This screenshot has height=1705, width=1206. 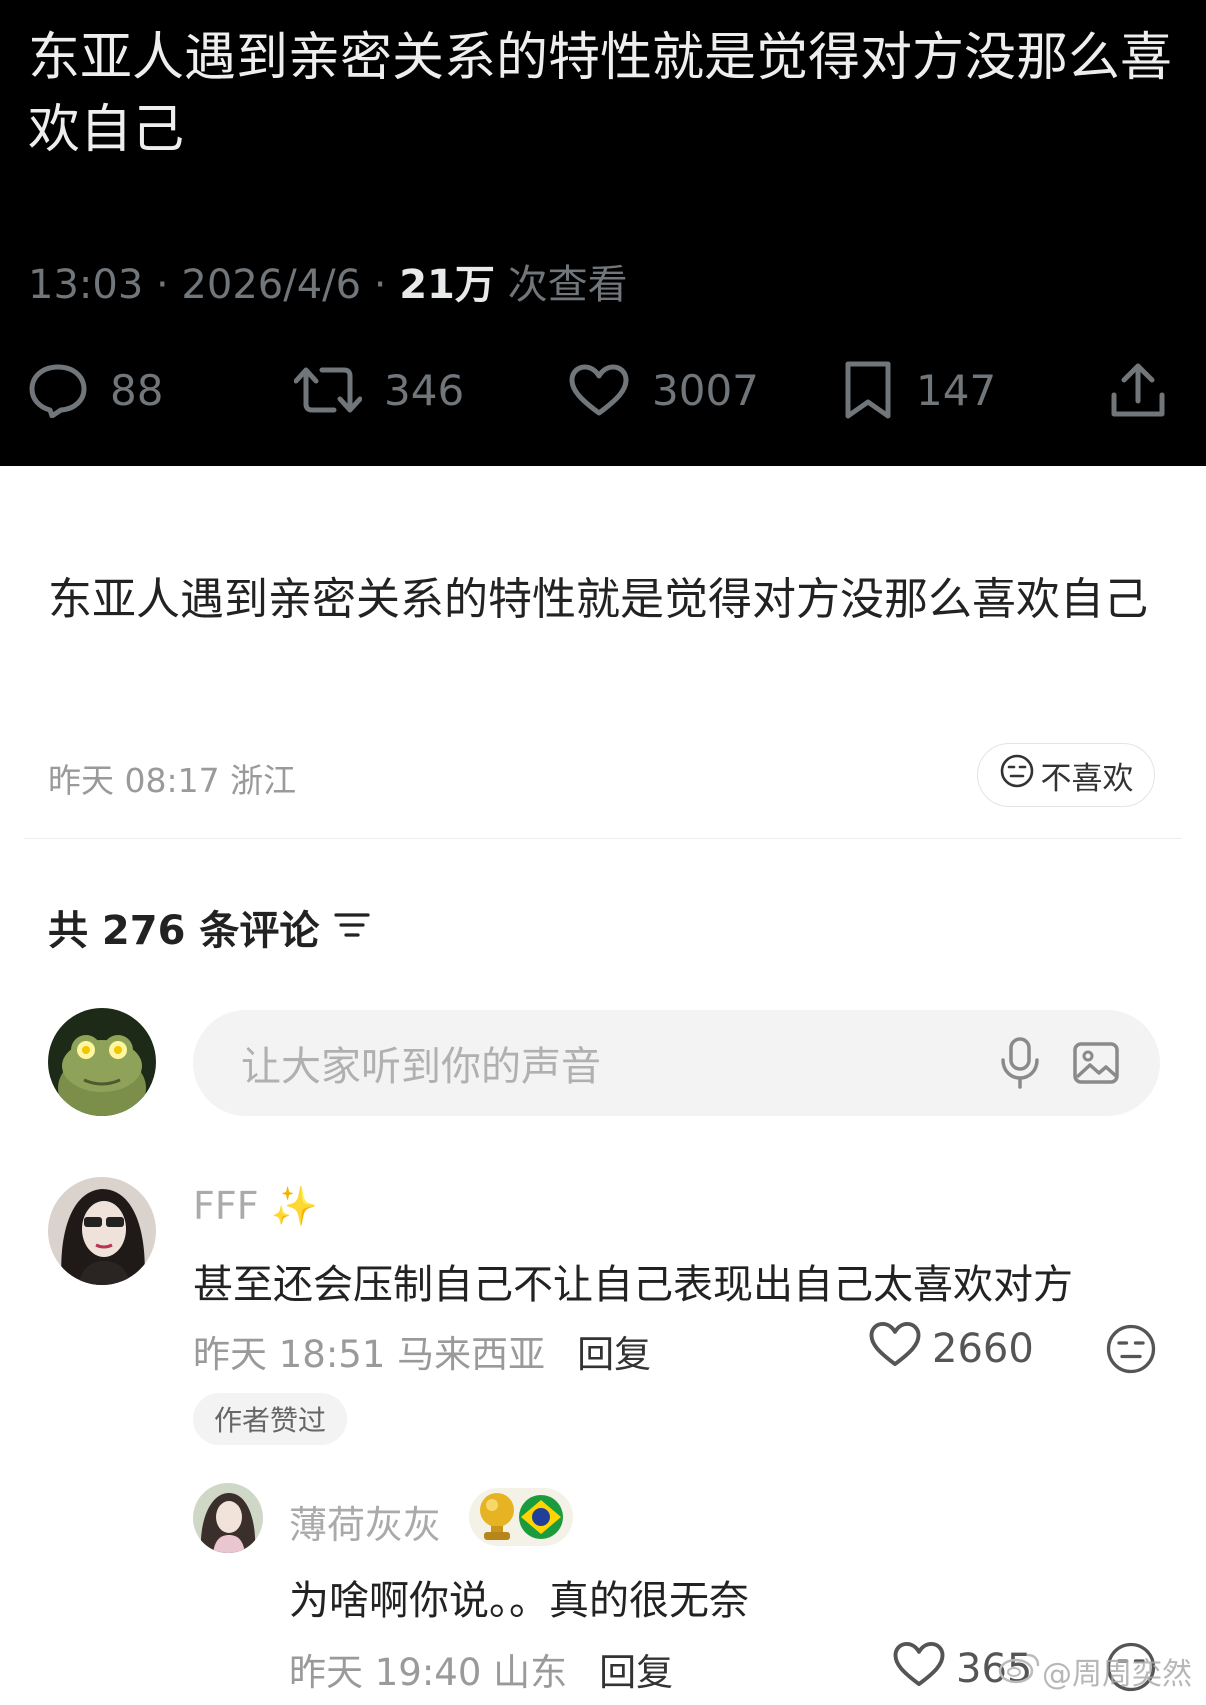 I want to click on comment-username-text: FFF, so click(x=226, y=1206).